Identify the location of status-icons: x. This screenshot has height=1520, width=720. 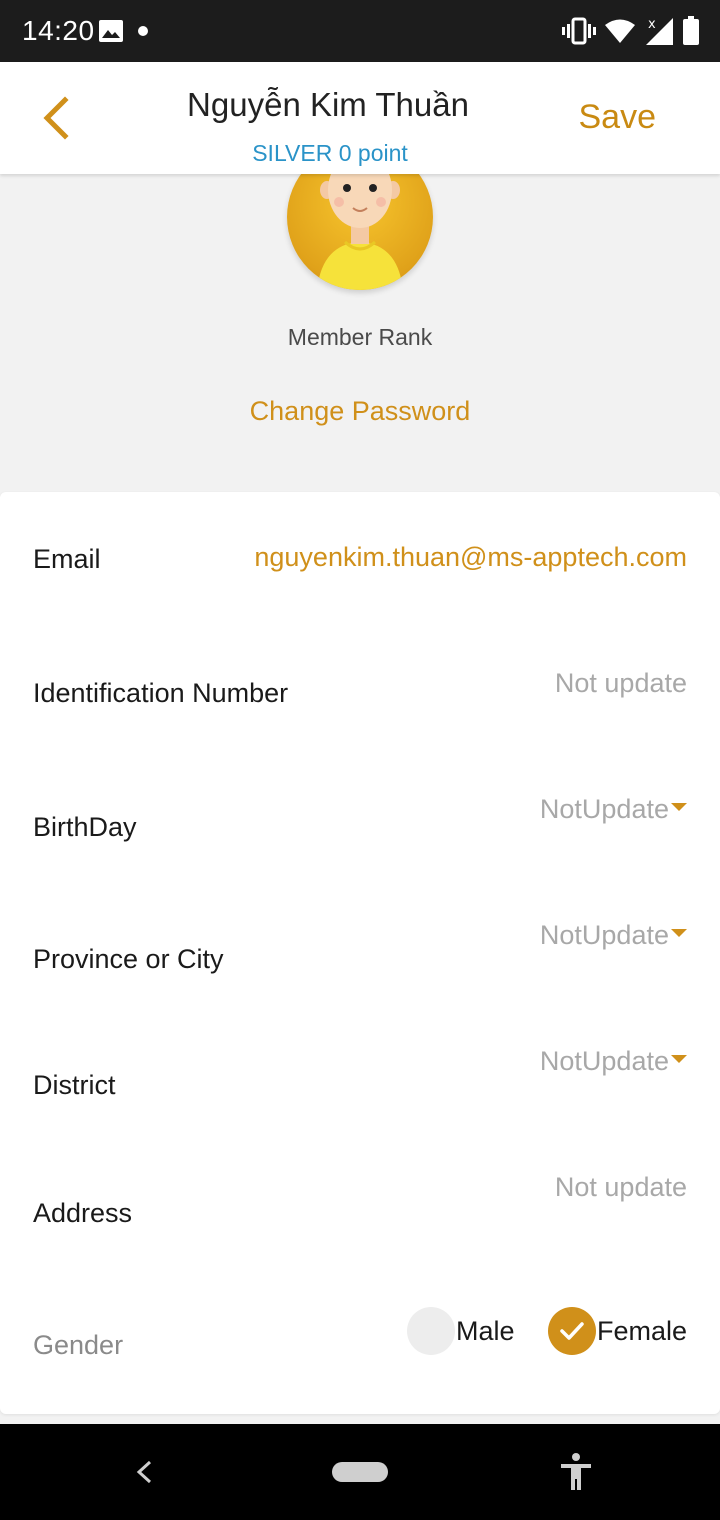
(631, 31).